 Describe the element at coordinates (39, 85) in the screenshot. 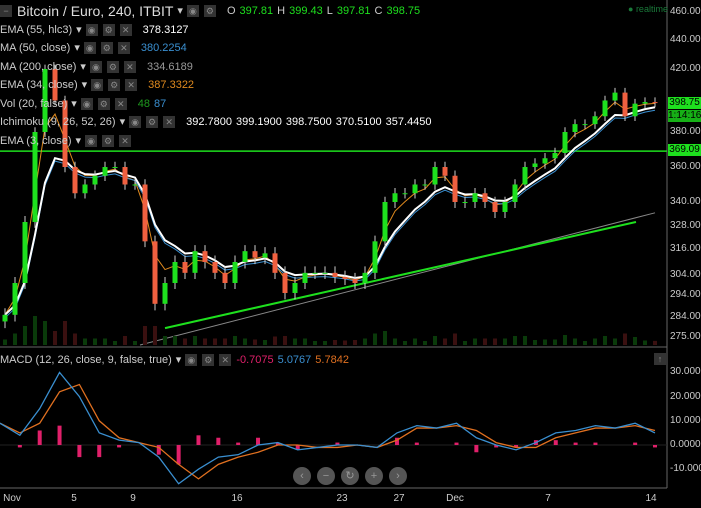

I see `indicator-label: EMA (34, close)` at that location.